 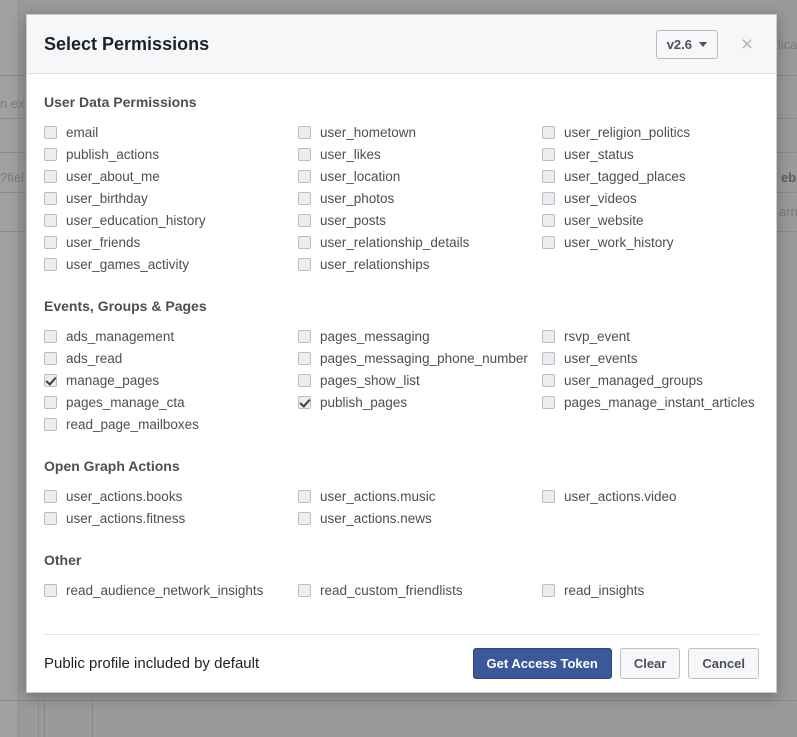 I want to click on permission-label: user_photos, so click(x=357, y=198).